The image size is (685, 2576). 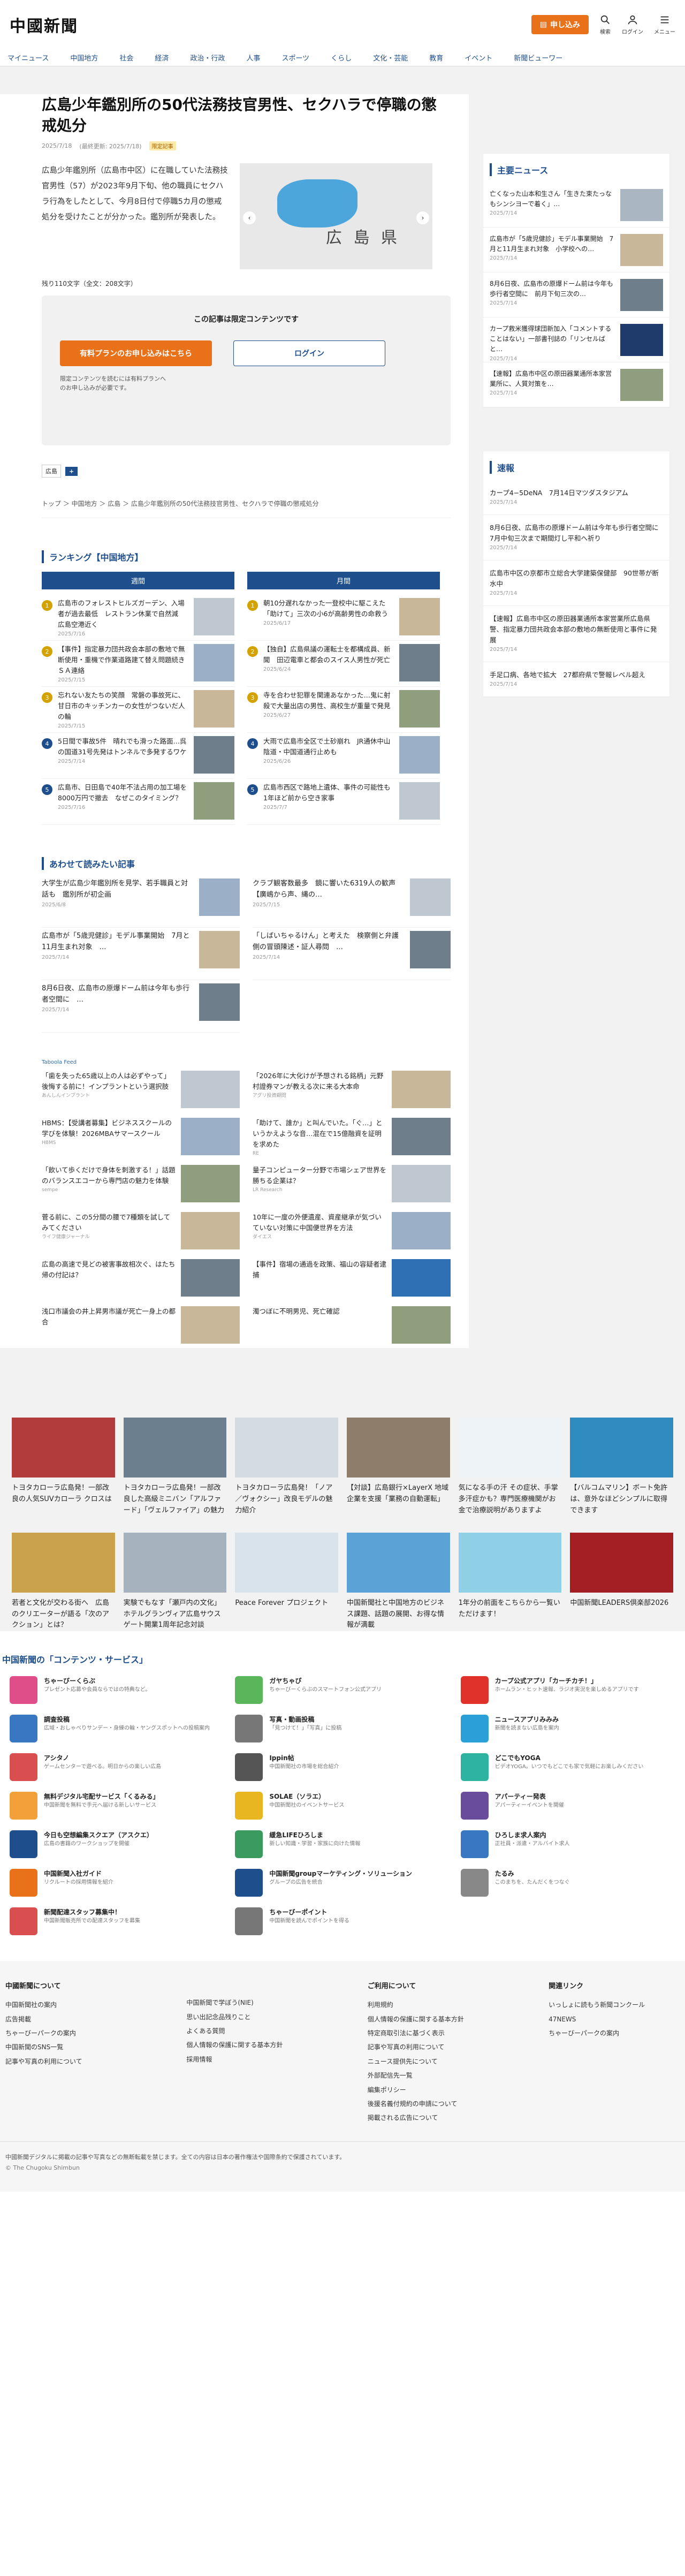 I want to click on side-news-item: 亡くなった山本和生さん「生きた束たっなもシンシヨーで着く」… 2025/7/14, so click(x=576, y=205).